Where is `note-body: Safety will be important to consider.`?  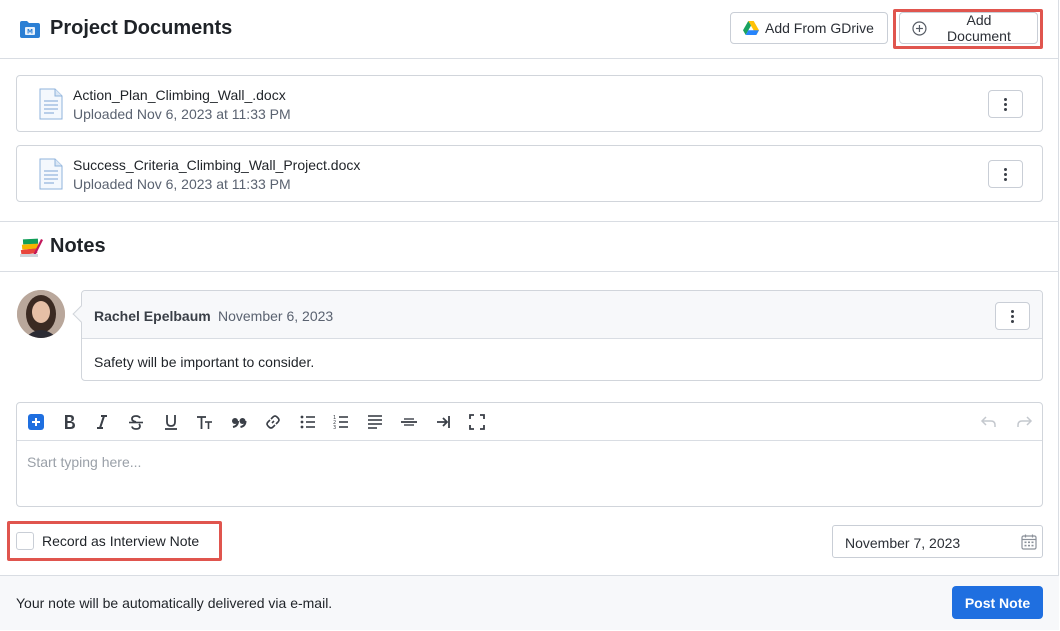
note-body: Safety will be important to consider. is located at coordinates (204, 362).